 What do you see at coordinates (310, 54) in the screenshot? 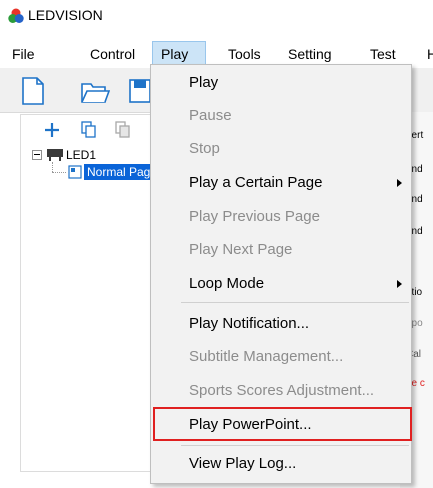
I see `menu-setting: Setting` at bounding box center [310, 54].